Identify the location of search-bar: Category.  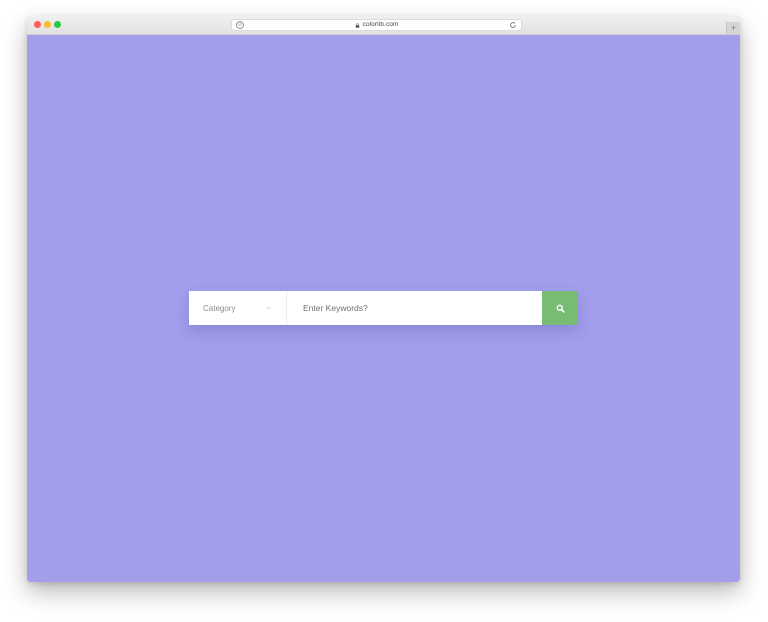
(383, 308).